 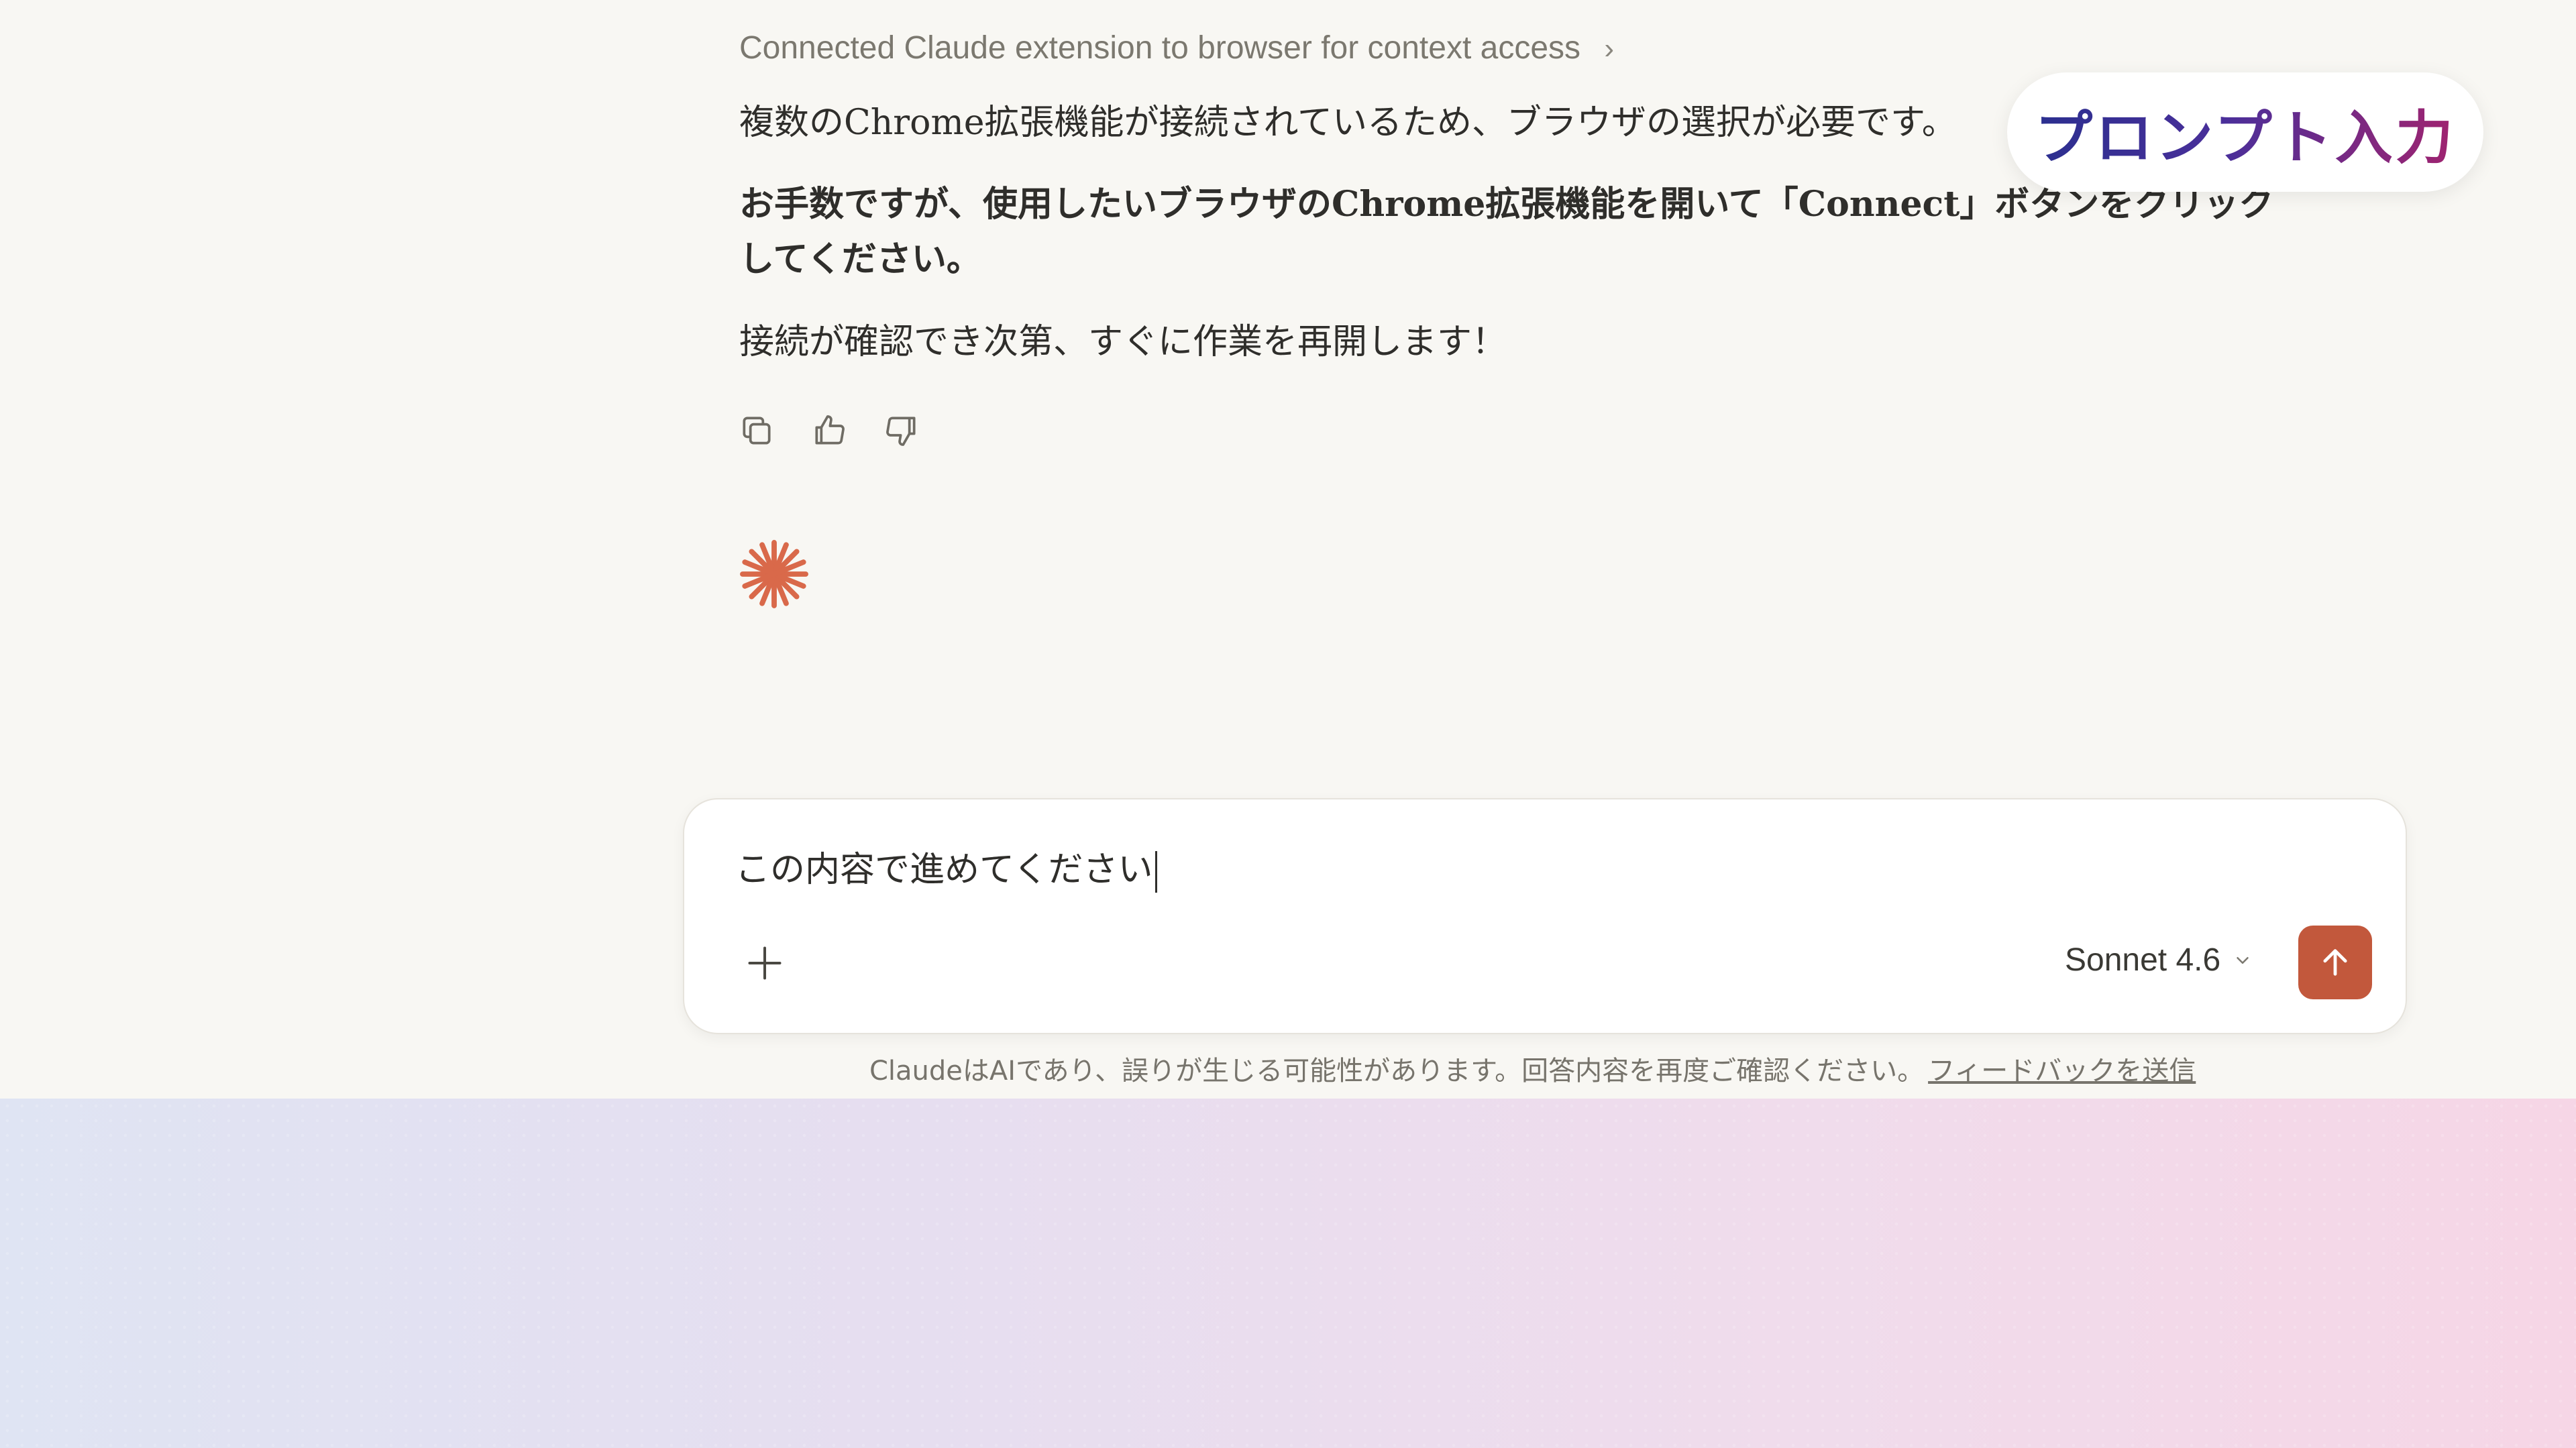 What do you see at coordinates (1609, 48) in the screenshot?
I see `chevron-right-icon: ›` at bounding box center [1609, 48].